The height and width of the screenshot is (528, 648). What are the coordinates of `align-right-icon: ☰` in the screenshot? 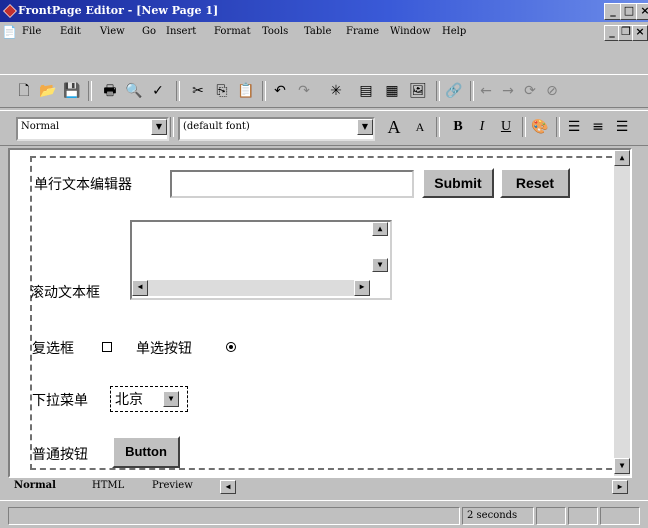 It's located at (622, 127).